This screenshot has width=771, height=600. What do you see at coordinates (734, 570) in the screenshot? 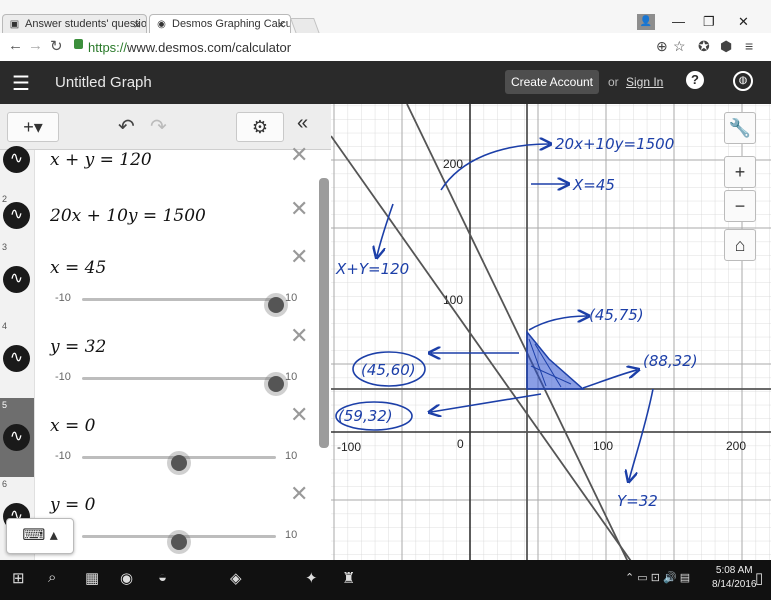
I see `clock-time: 5:08 AM` at bounding box center [734, 570].